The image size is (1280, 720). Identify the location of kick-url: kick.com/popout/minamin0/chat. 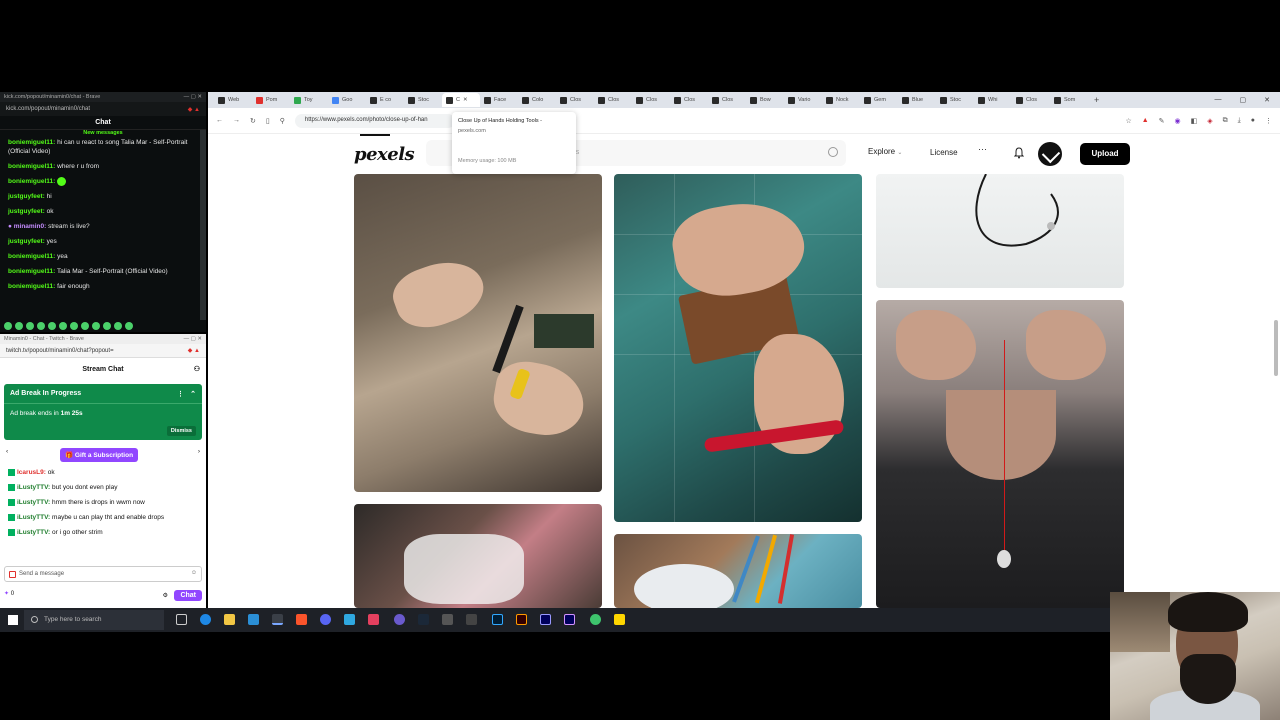
(48, 109).